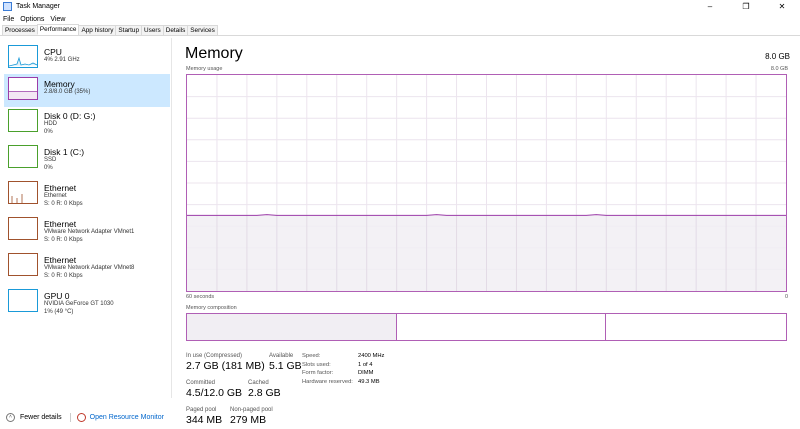 This screenshot has width=800, height=429. Describe the element at coordinates (89, 268) in the screenshot. I see `sidebar-item-line1: VMware Network Adapter VMnet8` at that location.